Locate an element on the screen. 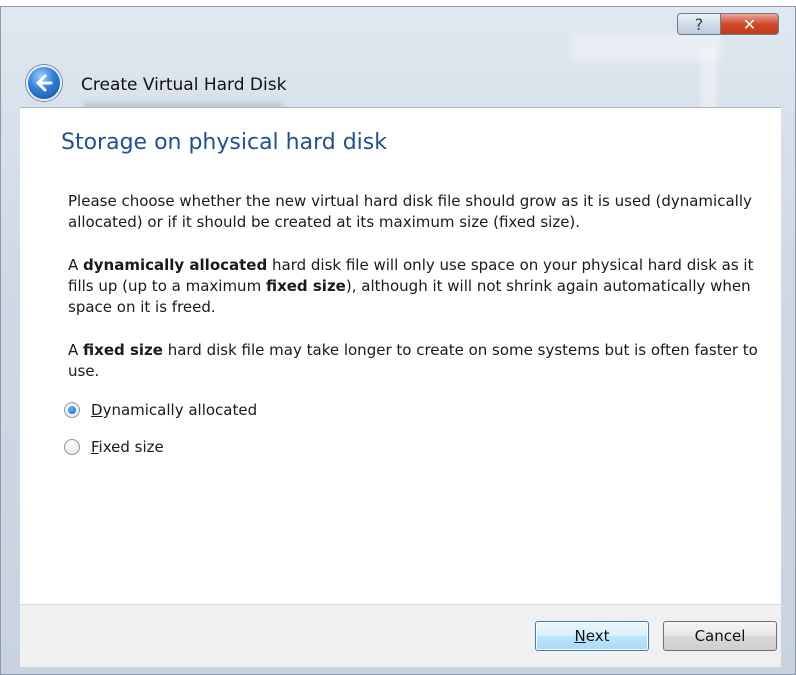 This screenshot has width=796, height=675. radio-button-unselected is located at coordinates (72, 447).